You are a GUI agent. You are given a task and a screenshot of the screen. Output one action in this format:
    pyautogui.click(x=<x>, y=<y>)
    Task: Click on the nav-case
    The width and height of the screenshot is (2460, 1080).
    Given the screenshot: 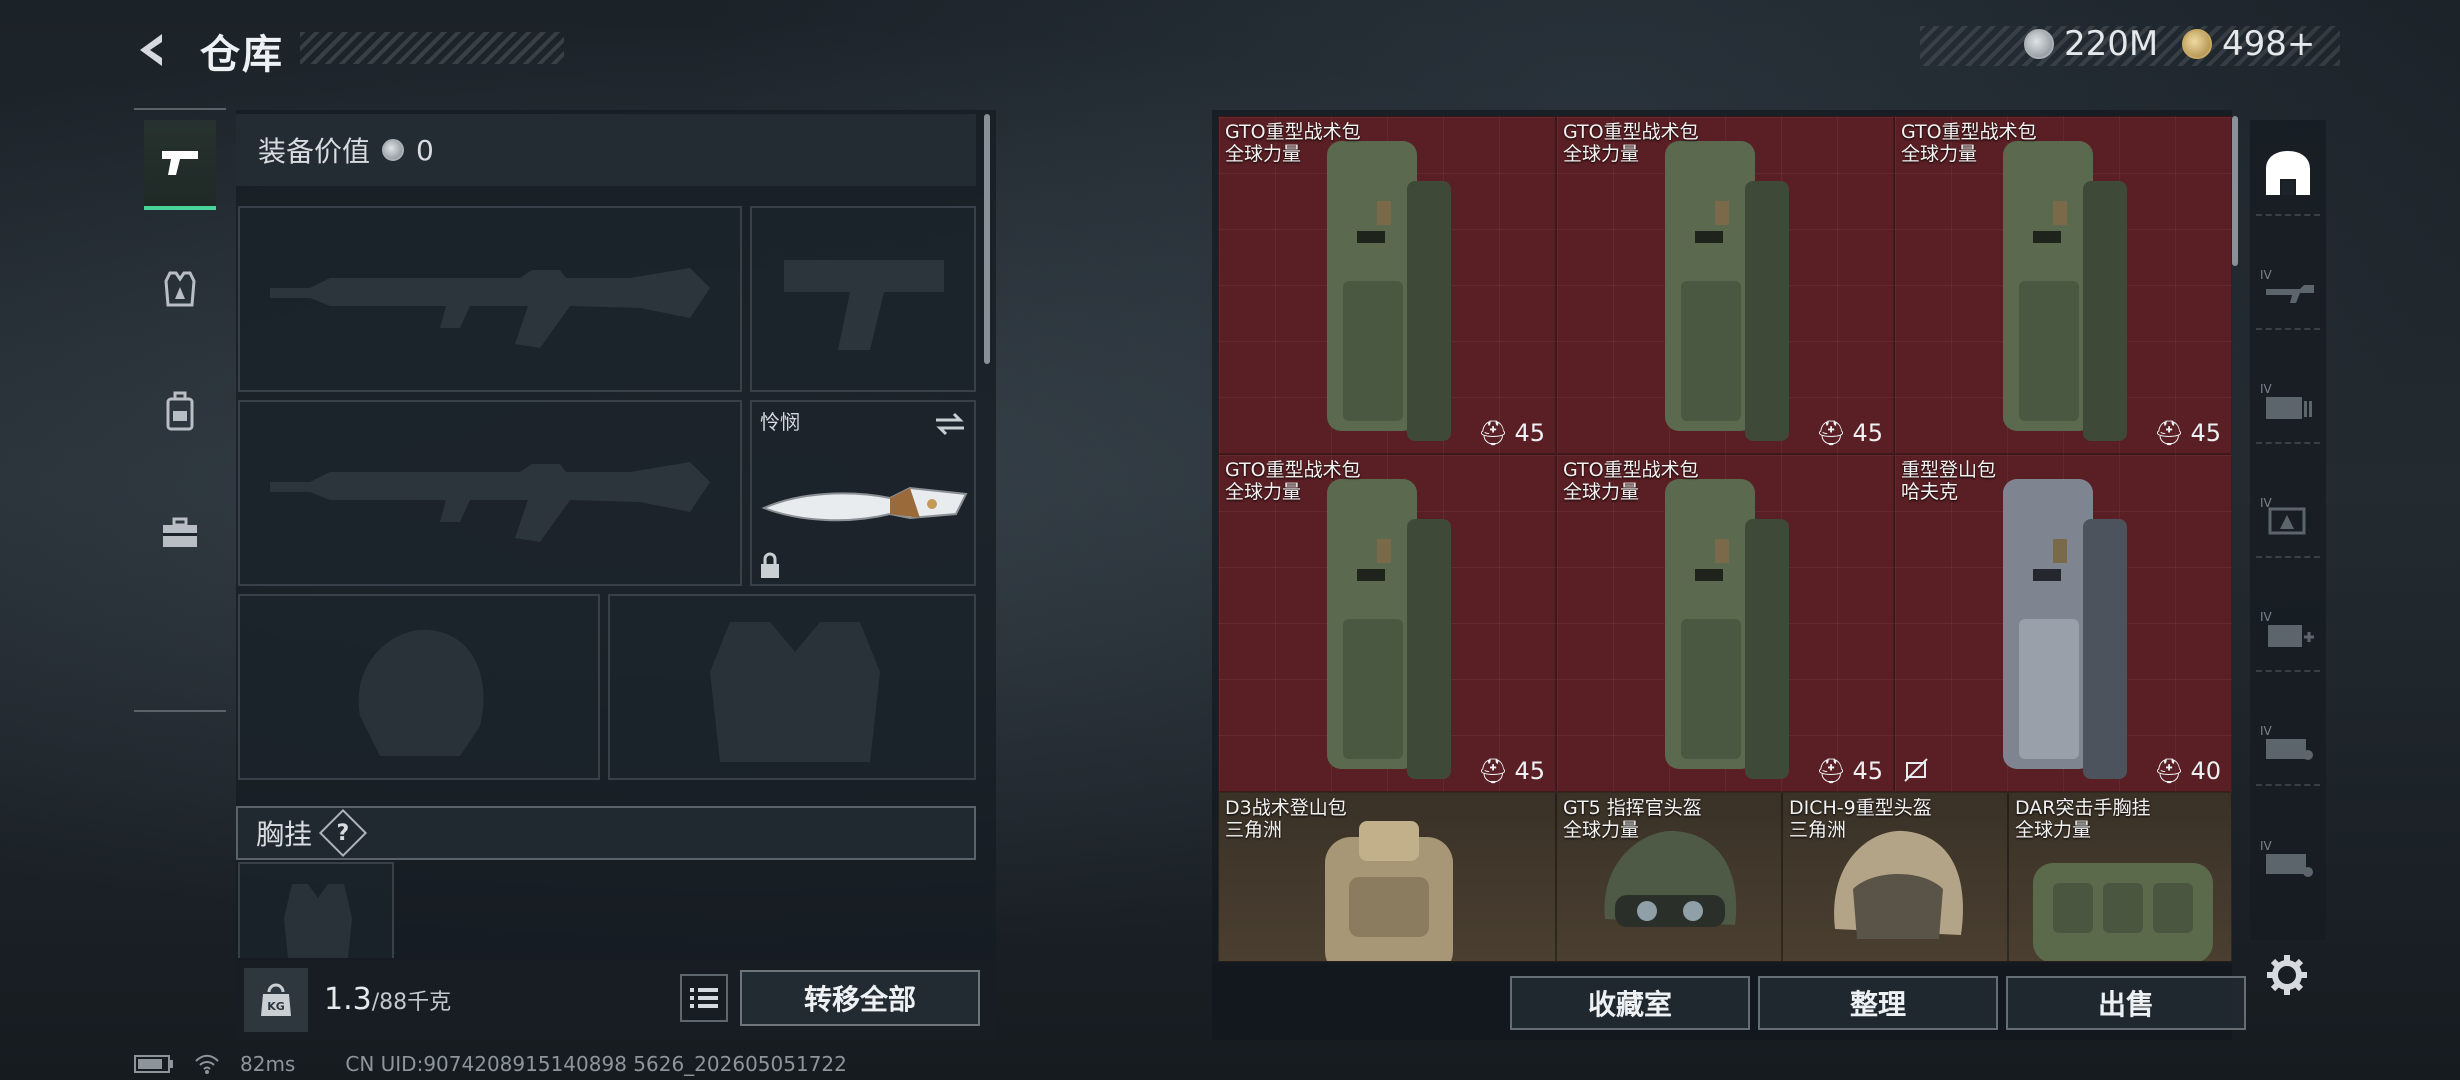 What is the action you would take?
    pyautogui.click(x=180, y=533)
    